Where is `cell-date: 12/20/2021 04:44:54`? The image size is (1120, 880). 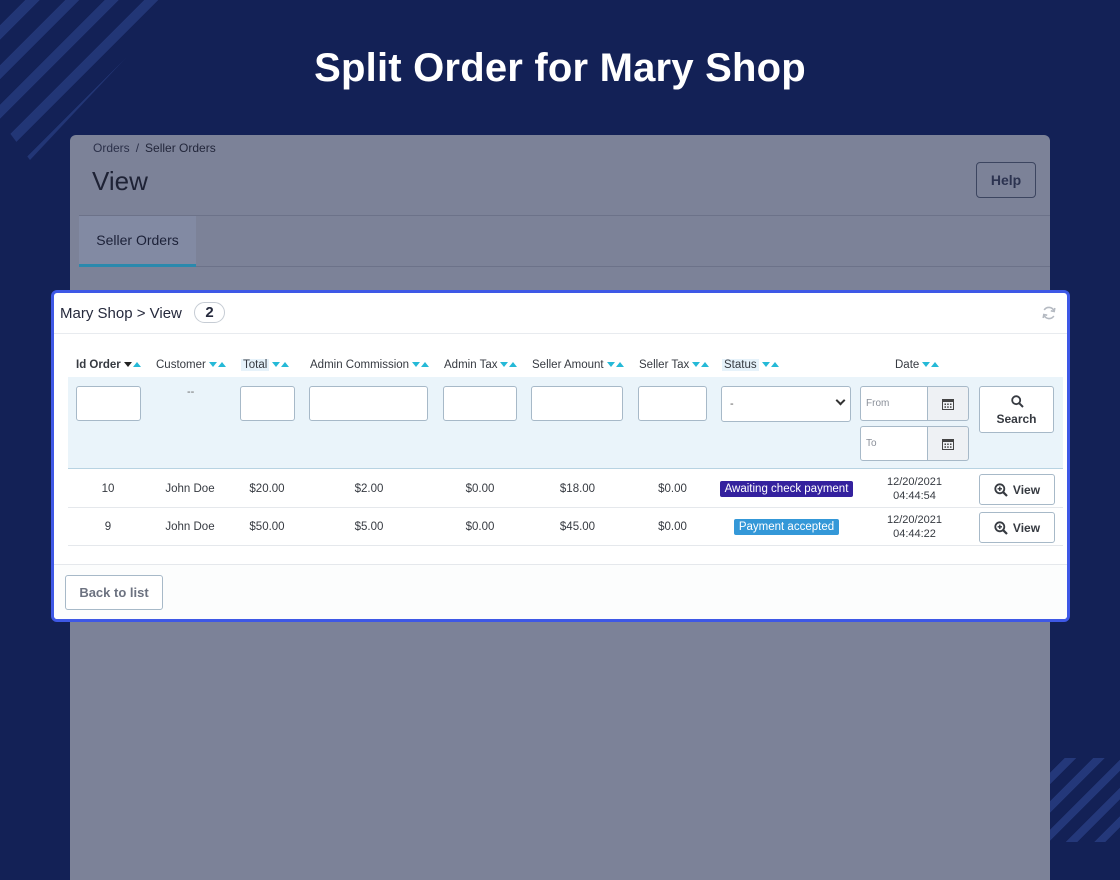
cell-date: 12/20/2021 04:44:54 is located at coordinates (914, 489).